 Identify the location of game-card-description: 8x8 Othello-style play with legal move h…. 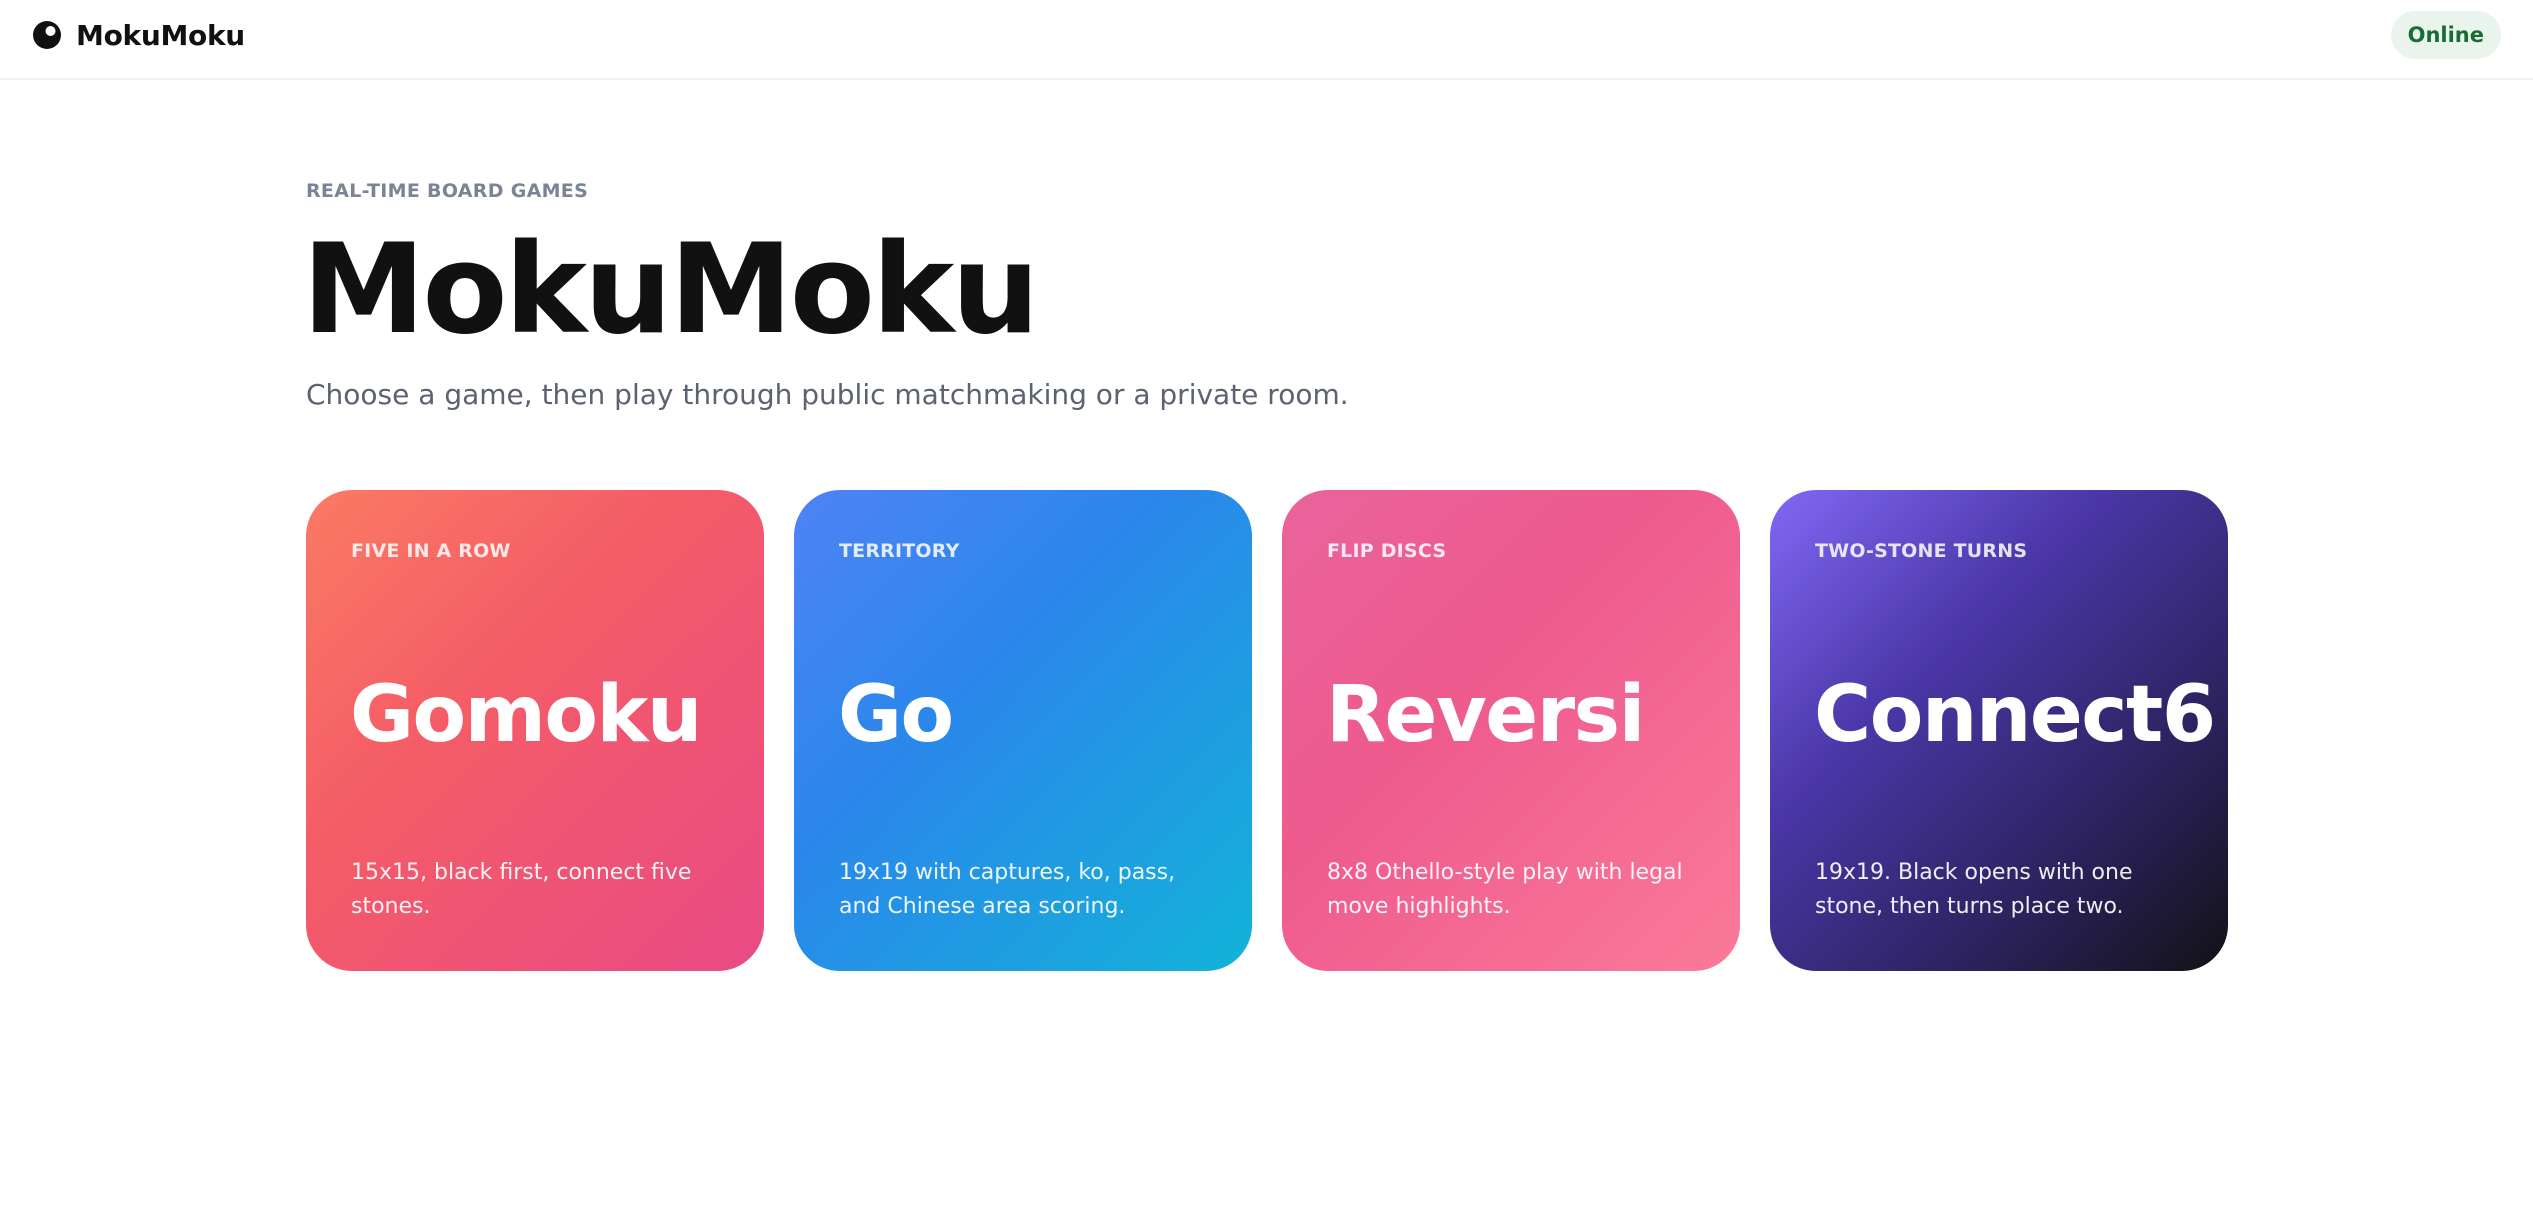
(1505, 889).